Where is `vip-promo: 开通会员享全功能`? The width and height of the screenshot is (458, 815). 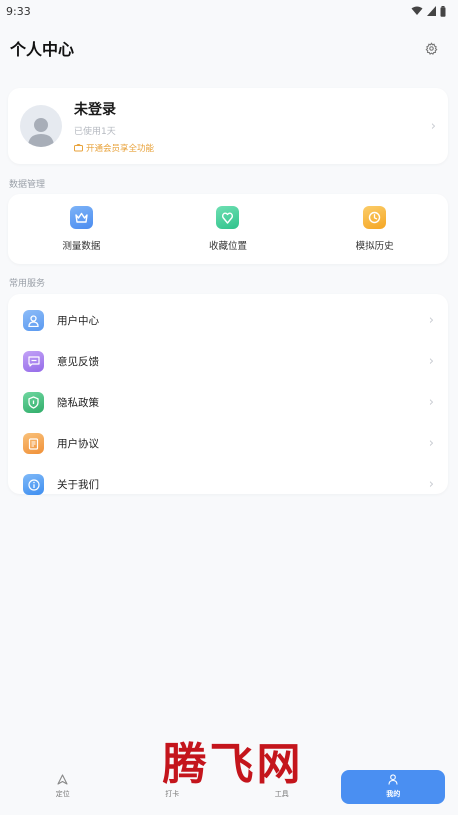
vip-promo: 开通会员享全功能 is located at coordinates (252, 148).